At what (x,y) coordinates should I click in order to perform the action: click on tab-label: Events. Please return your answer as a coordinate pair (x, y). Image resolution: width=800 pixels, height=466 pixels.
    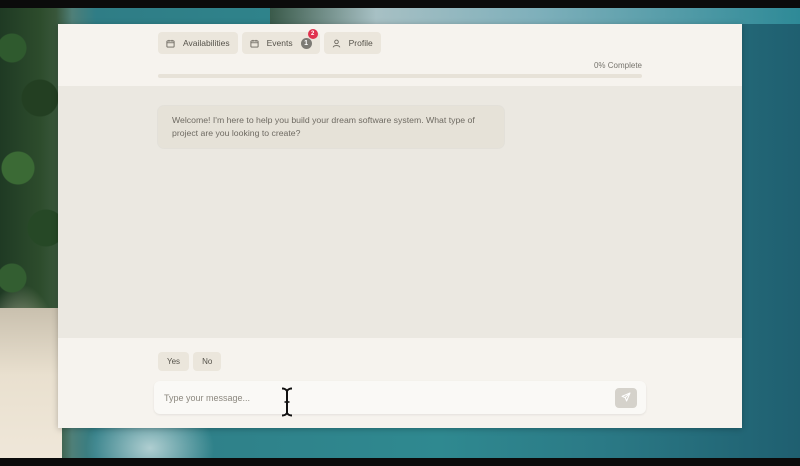
    Looking at the image, I should click on (279, 43).